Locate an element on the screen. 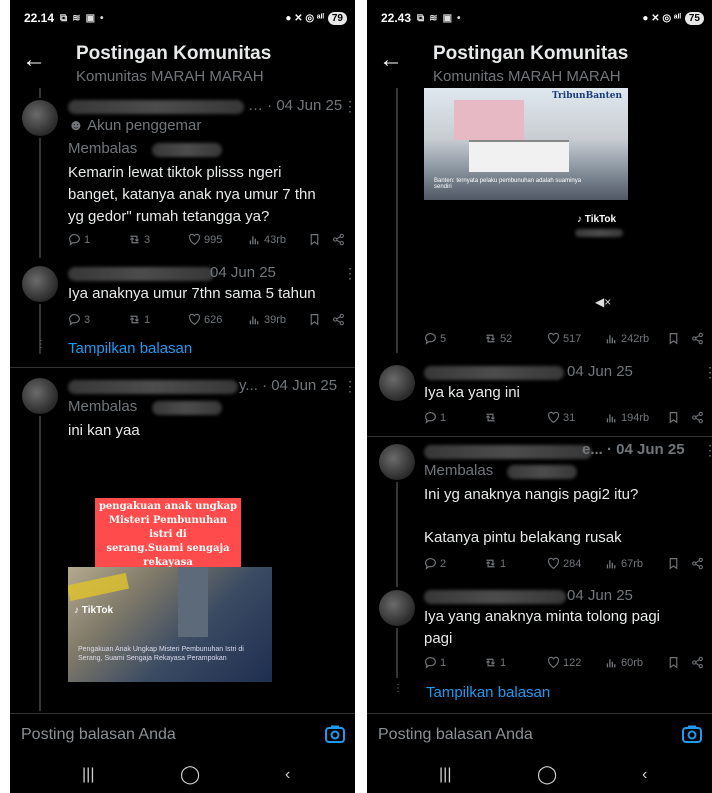  status-time: 22.14 is located at coordinates (39, 18).